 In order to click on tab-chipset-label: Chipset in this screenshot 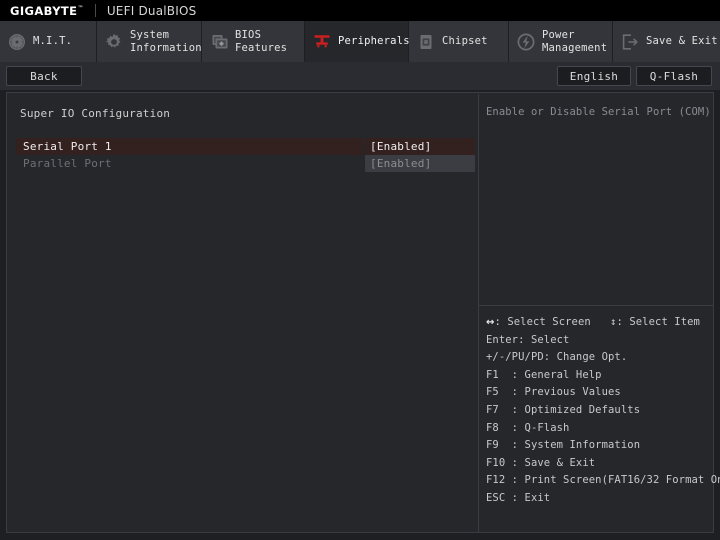, I will do `click(465, 41)`.